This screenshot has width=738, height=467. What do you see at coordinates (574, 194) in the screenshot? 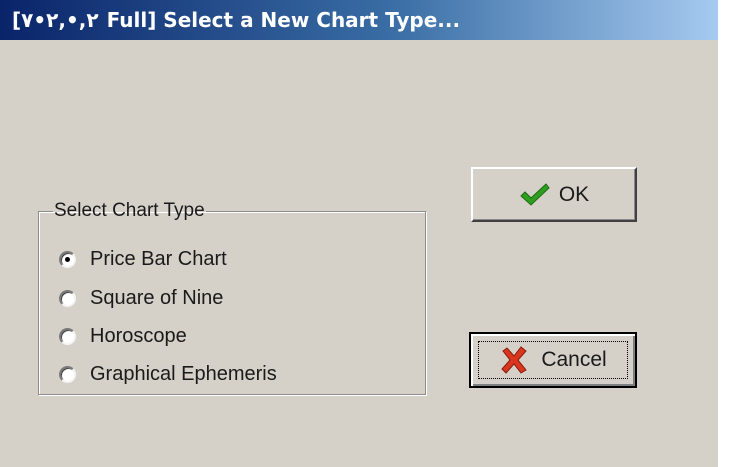
I see `ok-label: OK` at bounding box center [574, 194].